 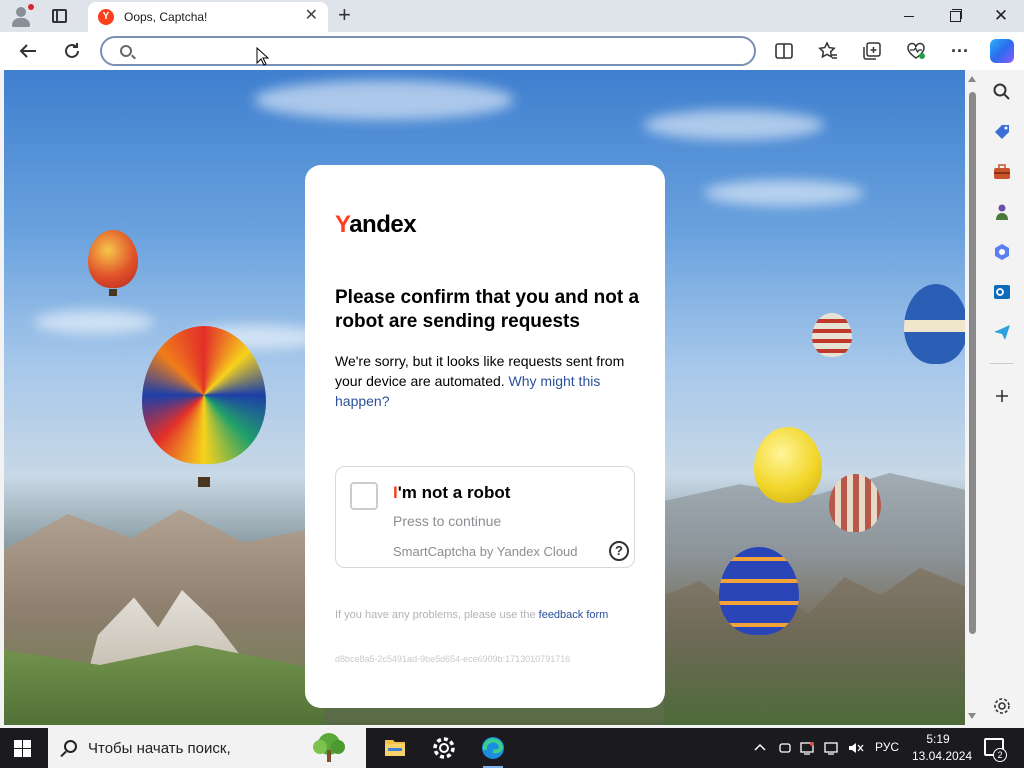 What do you see at coordinates (856, 749) in the screenshot?
I see `volume-muted-icon` at bounding box center [856, 749].